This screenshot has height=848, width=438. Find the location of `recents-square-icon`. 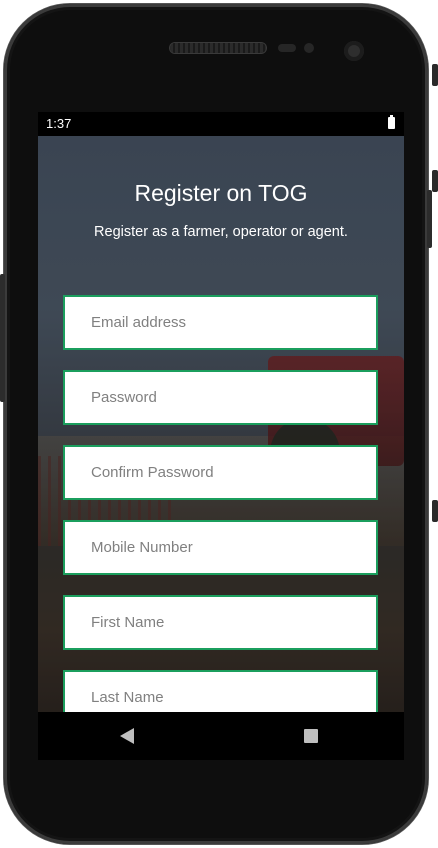

recents-square-icon is located at coordinates (311, 736).